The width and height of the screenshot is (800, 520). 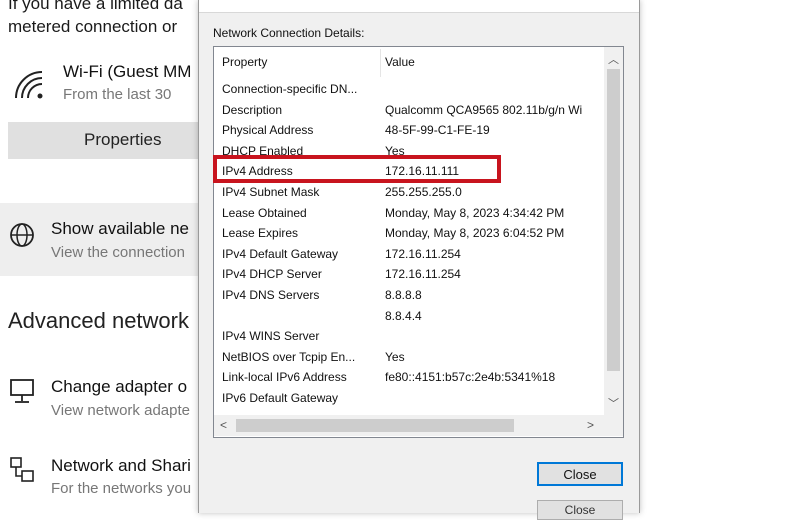 I want to click on horizontal-scrollbar: < >, so click(x=409, y=425).